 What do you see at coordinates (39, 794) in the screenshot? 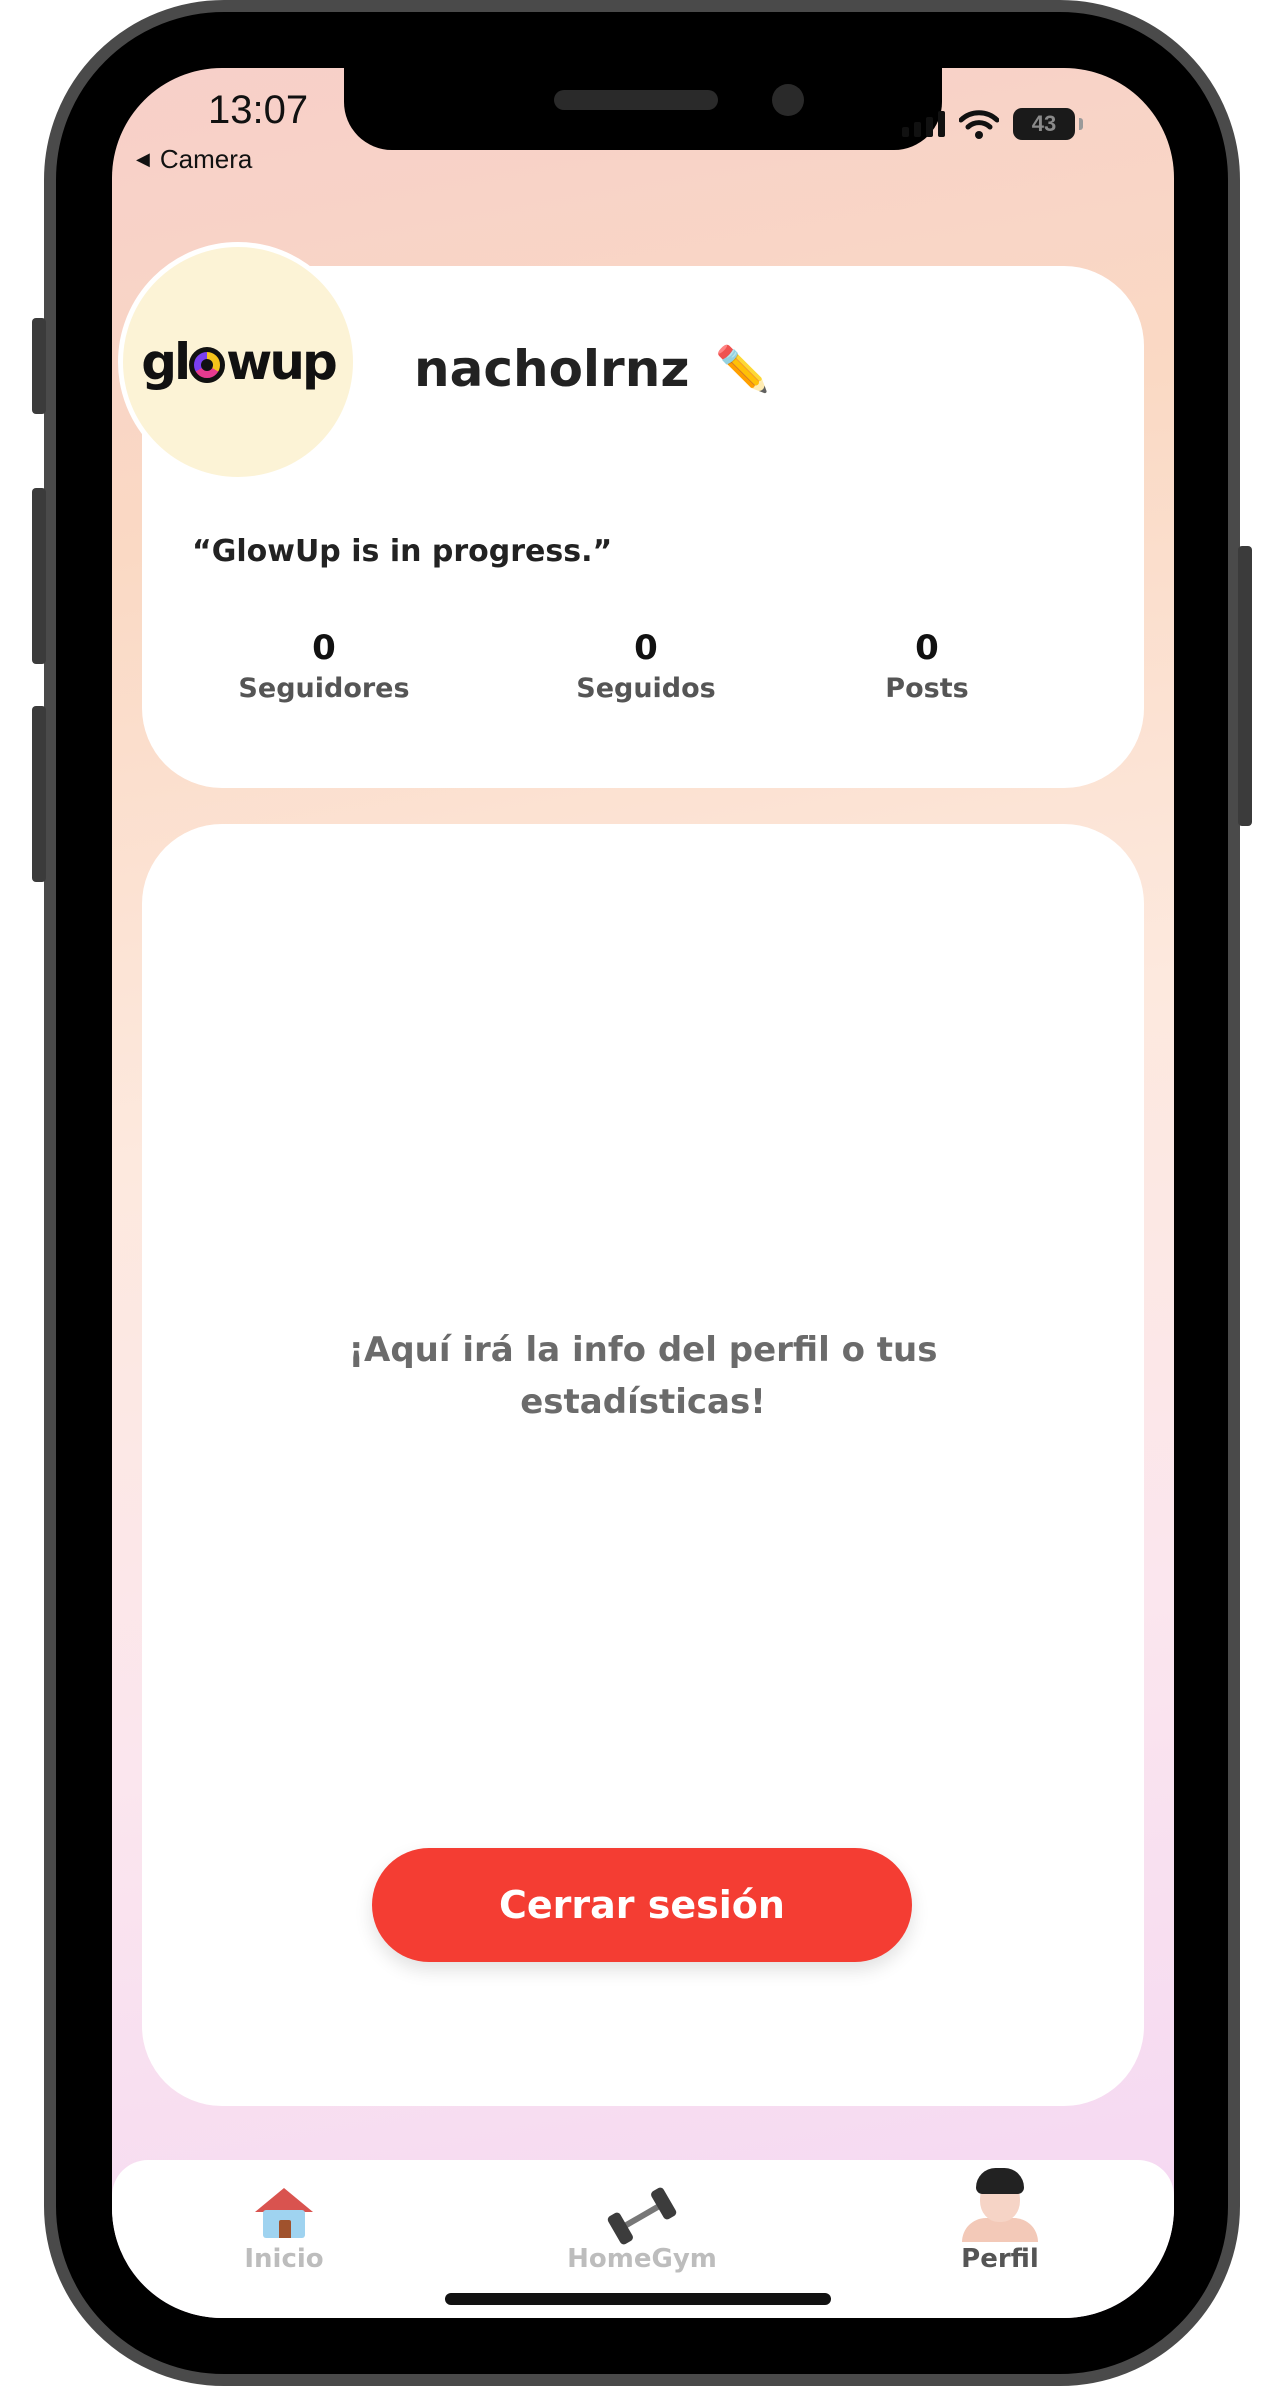
I see `volume-down-button` at bounding box center [39, 794].